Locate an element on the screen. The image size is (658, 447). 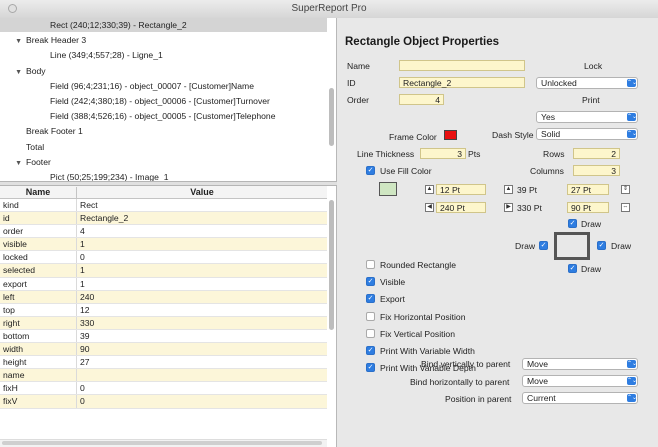
bind-vertical-select: Move ⌃⌄ is located at coordinates (580, 364).